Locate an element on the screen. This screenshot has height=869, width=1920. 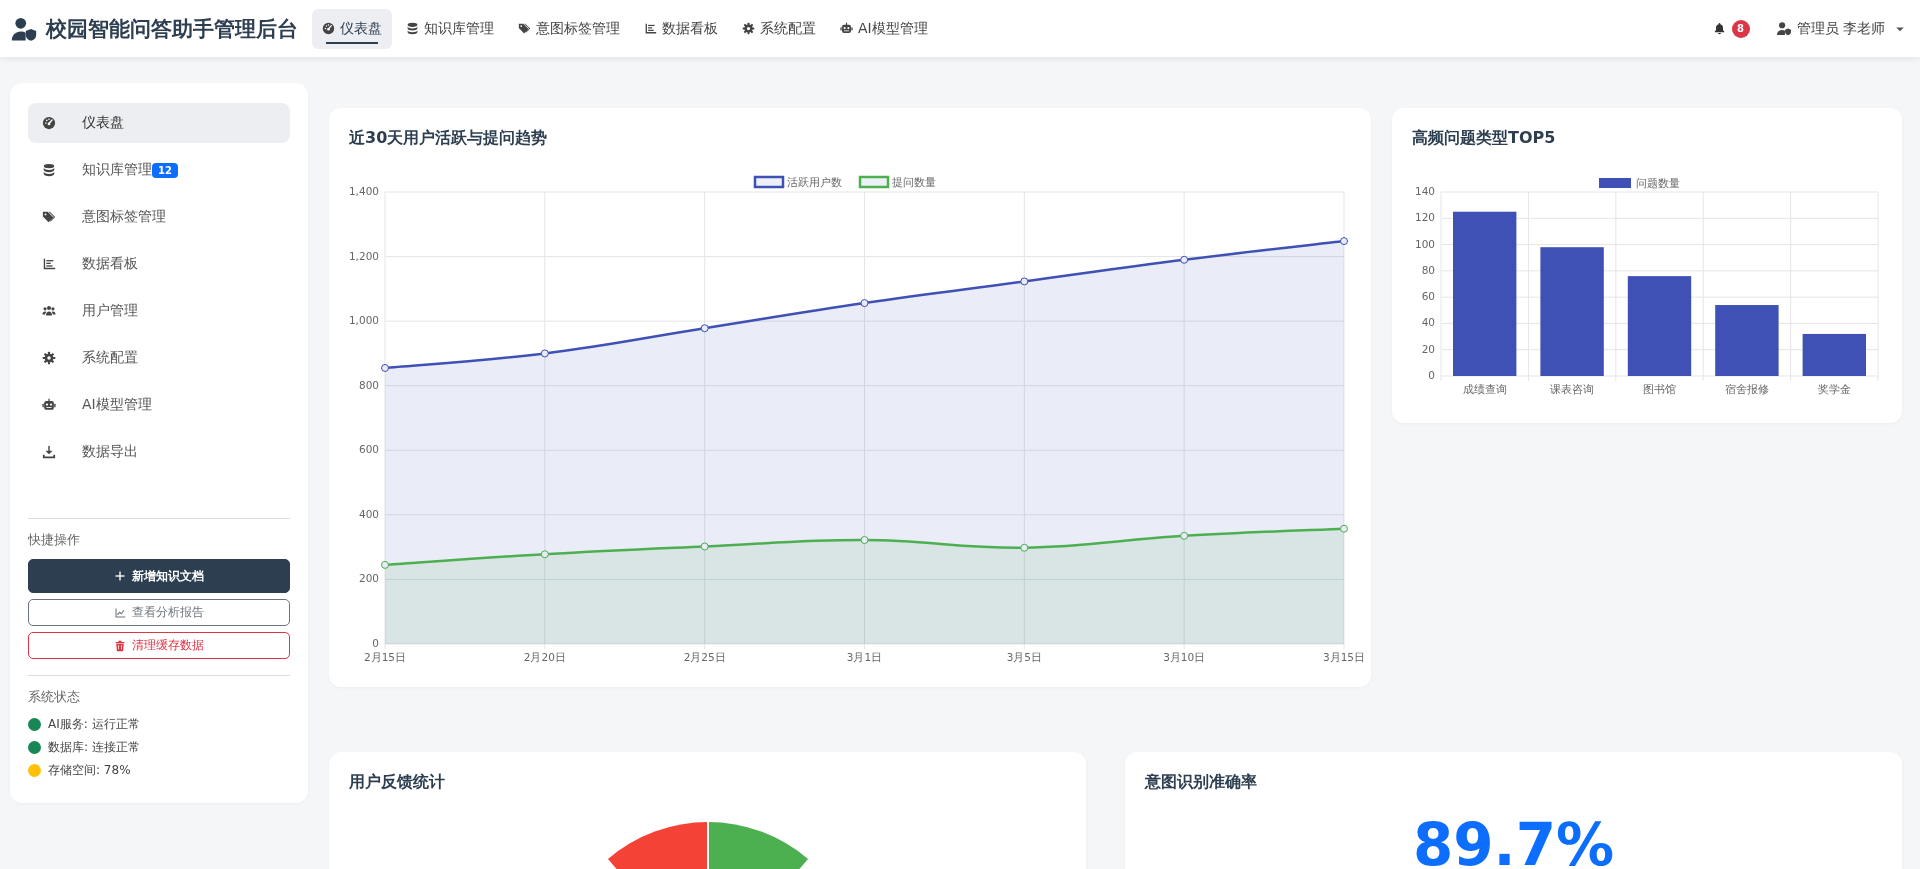
axis-tick-label: 宿舍报修 is located at coordinates (1746, 389).